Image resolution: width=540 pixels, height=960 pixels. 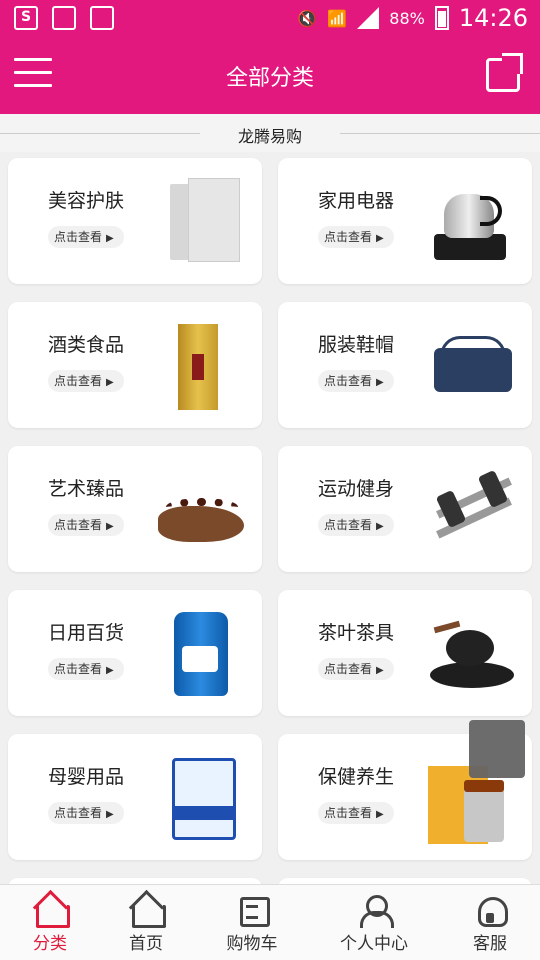 What do you see at coordinates (368, 18) in the screenshot?
I see `signal-icon` at bounding box center [368, 18].